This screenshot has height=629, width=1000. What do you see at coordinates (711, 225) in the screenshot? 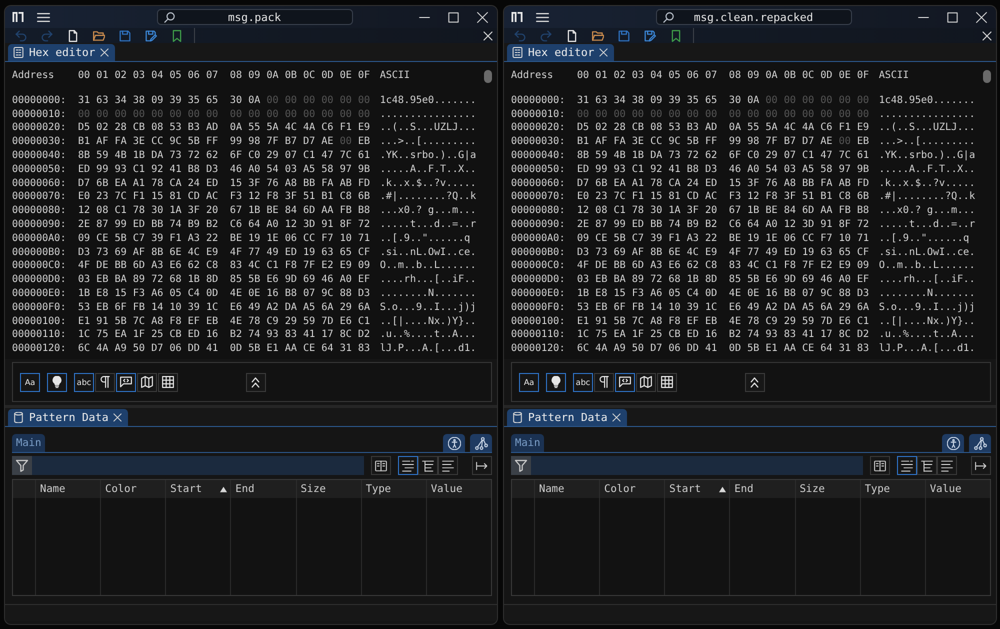
I see `hex-byte: B2` at bounding box center [711, 225].